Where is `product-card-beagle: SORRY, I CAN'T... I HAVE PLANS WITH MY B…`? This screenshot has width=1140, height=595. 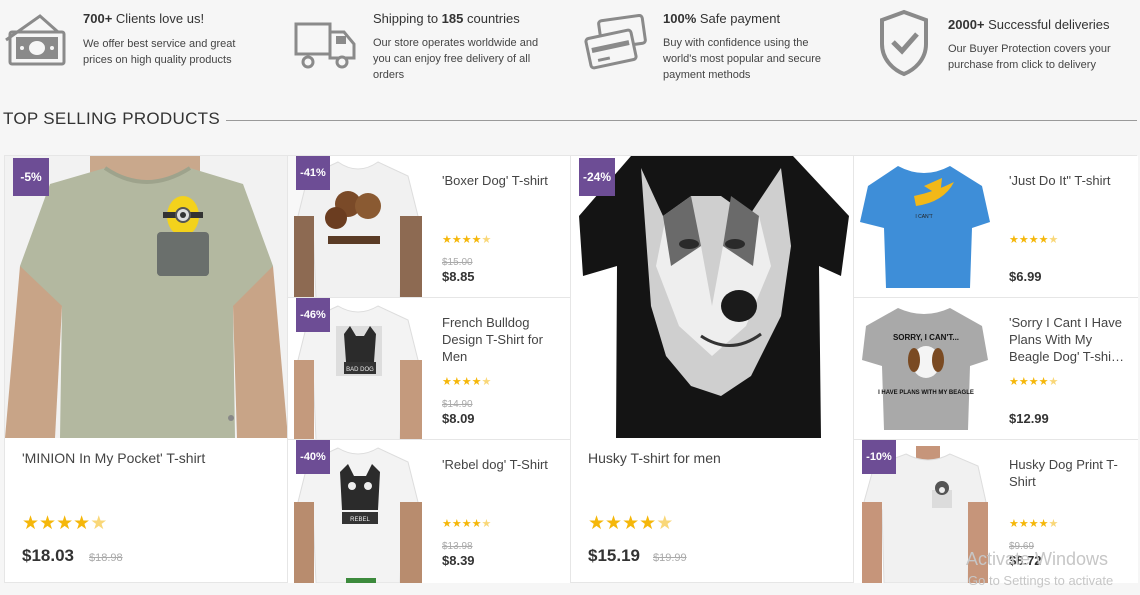 product-card-beagle: SORRY, I CAN'T... I HAVE PLANS WITH MY B… is located at coordinates (996, 369).